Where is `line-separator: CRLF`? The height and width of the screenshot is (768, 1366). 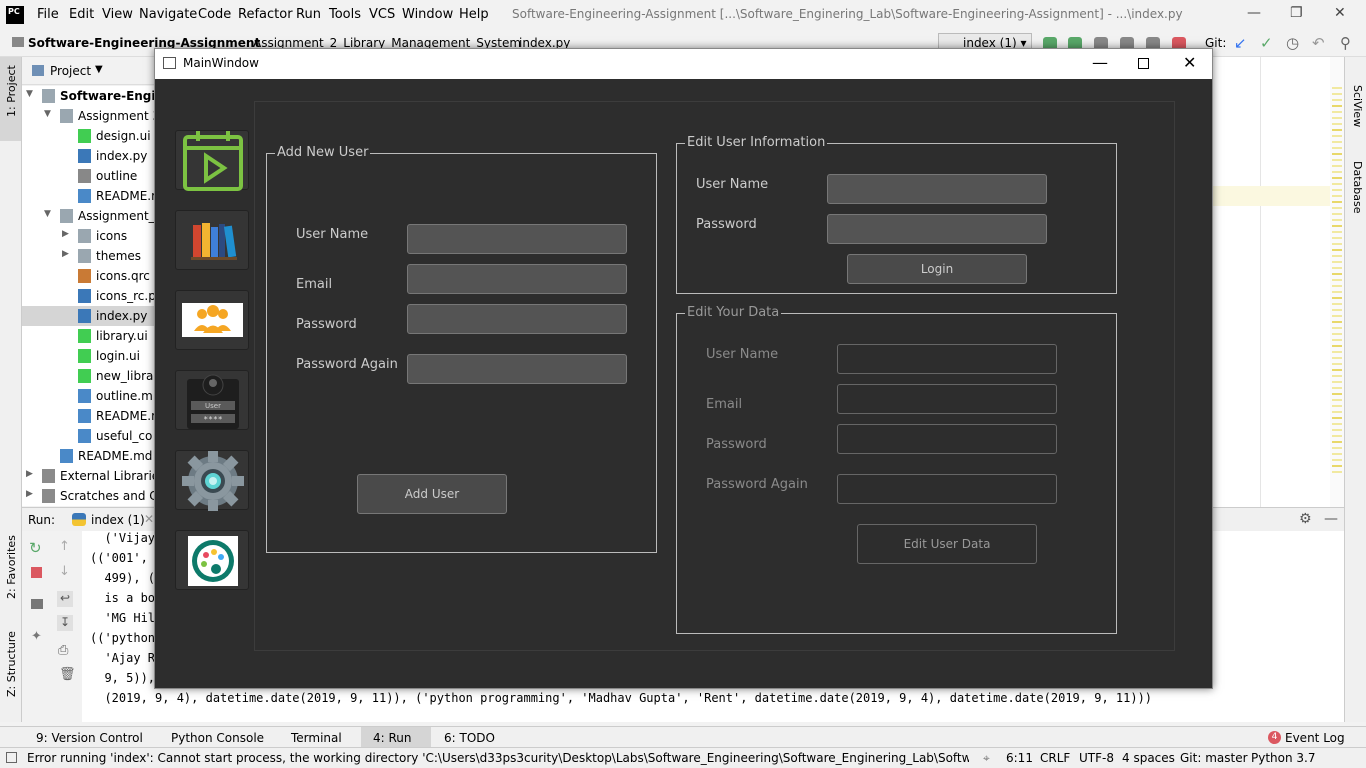 line-separator: CRLF is located at coordinates (1055, 758).